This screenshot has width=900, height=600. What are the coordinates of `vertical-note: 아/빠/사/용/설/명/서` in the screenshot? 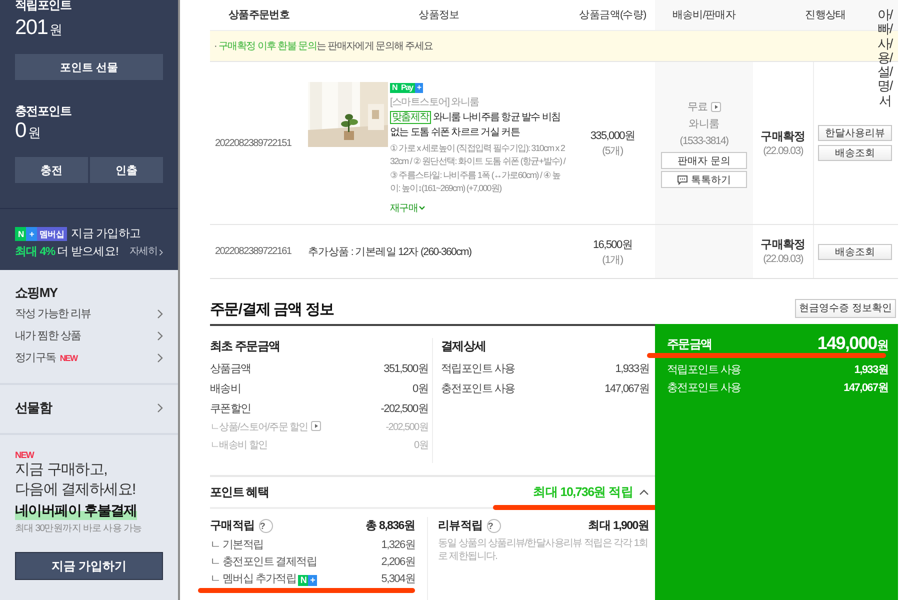 It's located at (884, 58).